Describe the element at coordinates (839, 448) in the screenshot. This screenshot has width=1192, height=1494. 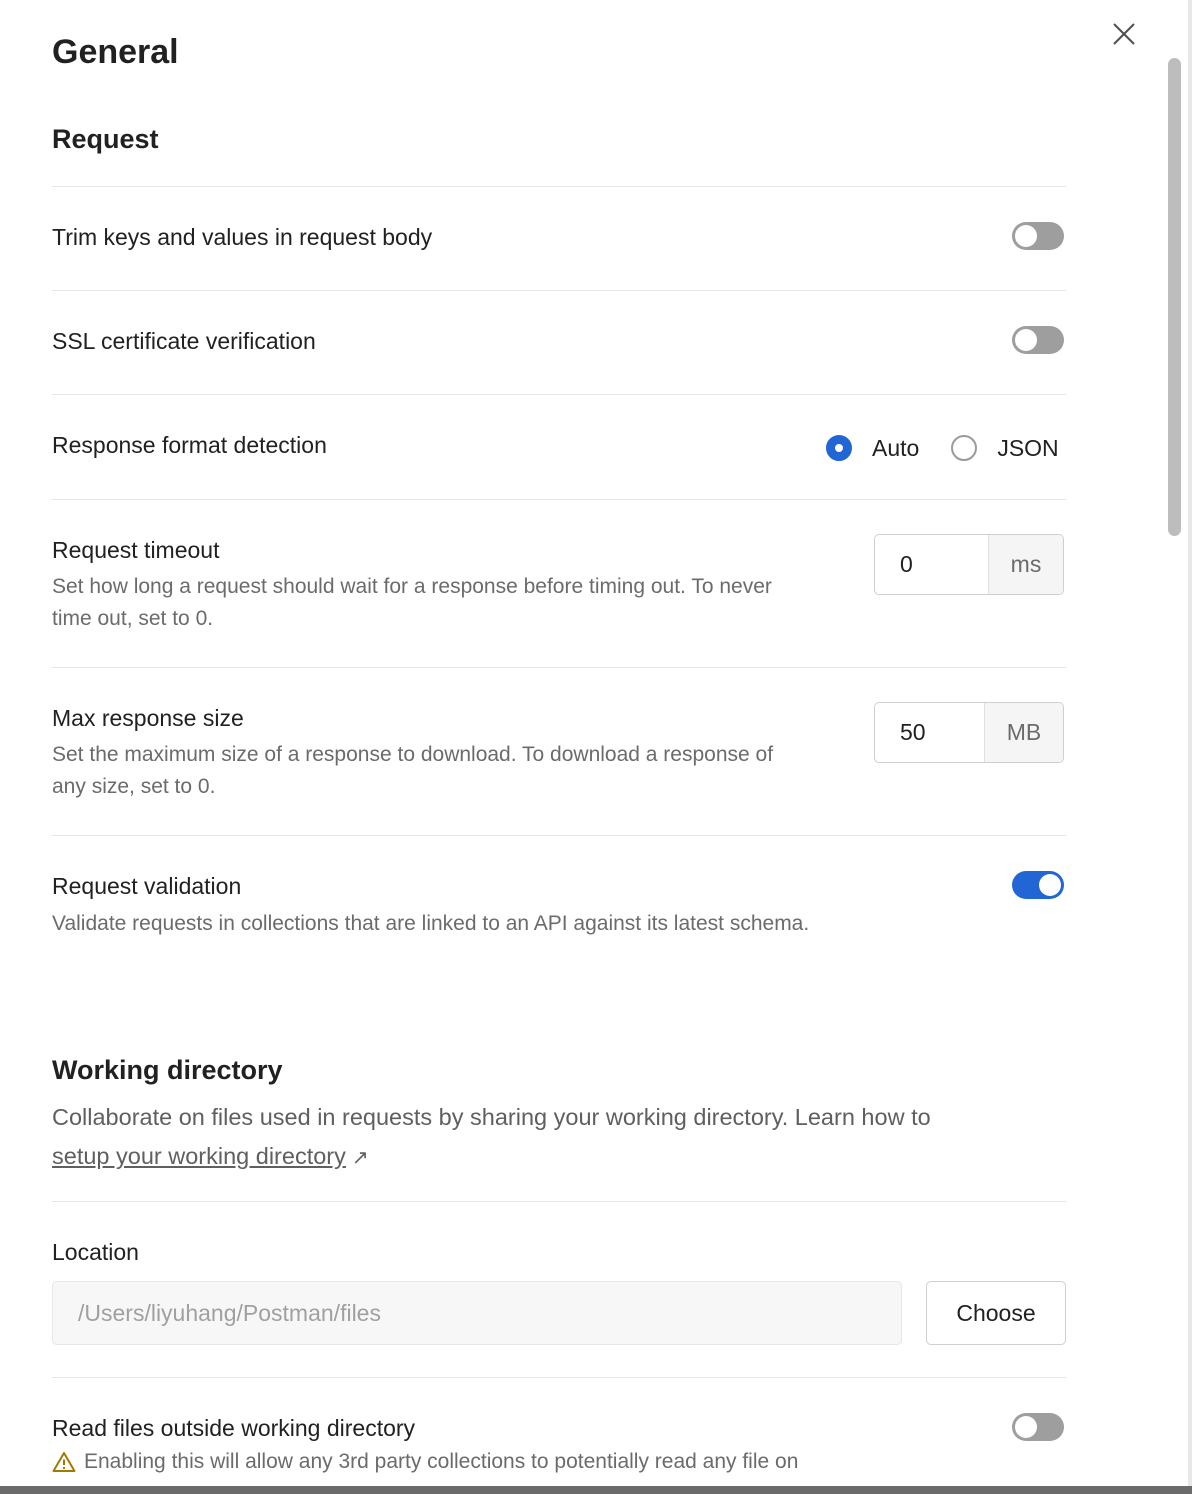
I see `radio-auto` at that location.